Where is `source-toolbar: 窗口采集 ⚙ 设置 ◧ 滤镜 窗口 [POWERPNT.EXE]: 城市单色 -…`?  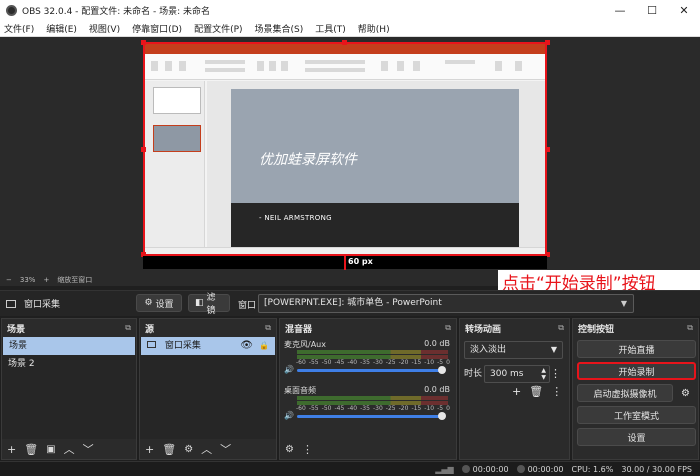
source-toolbar: 窗口采集 ⚙ 设置 ◧ 滤镜 窗口 [POWERPNT.EXE]: 城市单色 -… is located at coordinates (350, 303).